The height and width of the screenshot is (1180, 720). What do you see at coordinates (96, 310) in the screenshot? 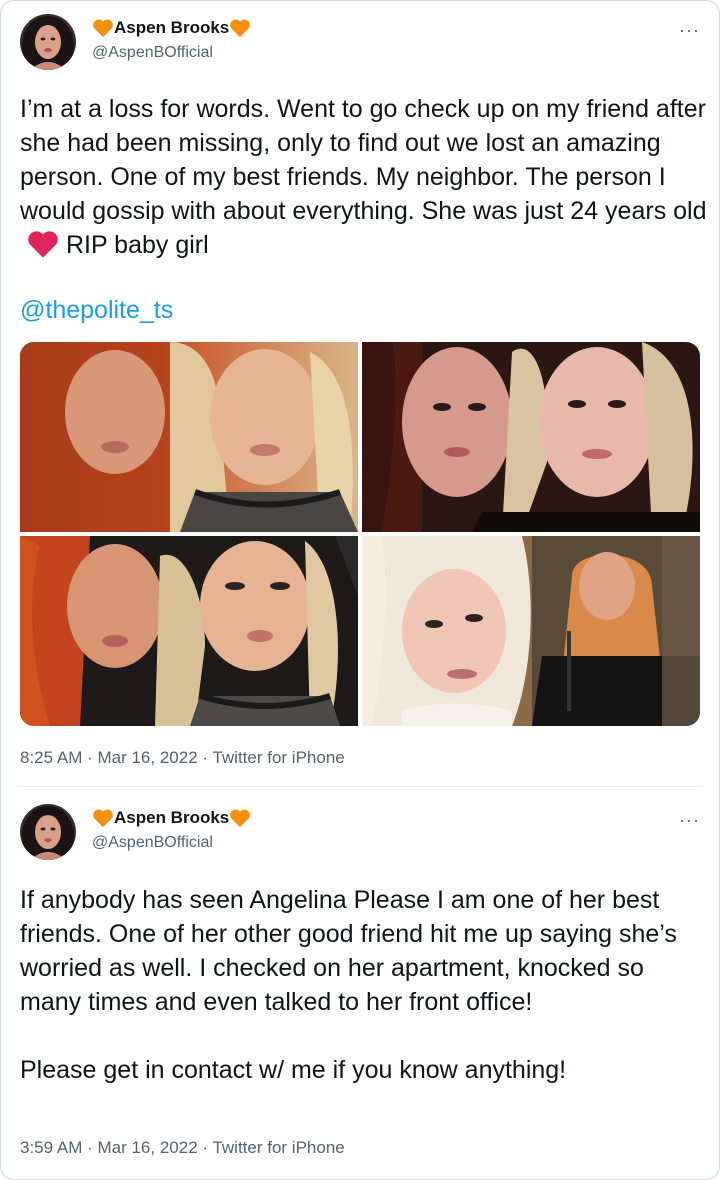
I see `mention-link: @thepolite_ts` at bounding box center [96, 310].